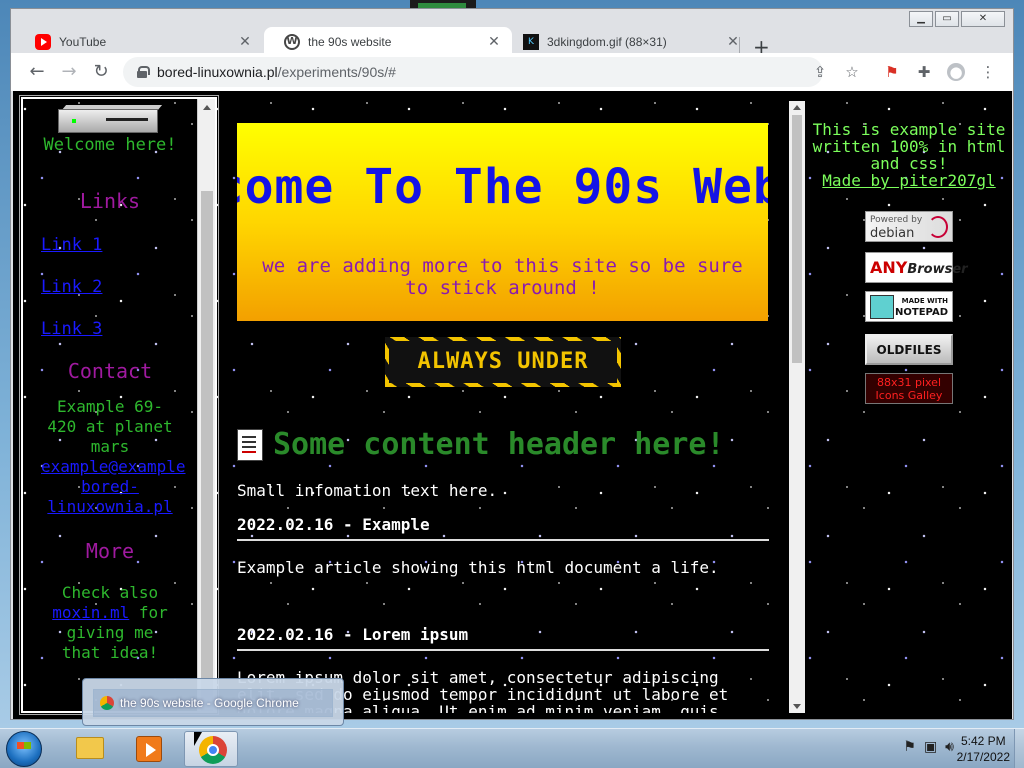 The width and height of the screenshot is (1024, 768). What do you see at coordinates (924, 72) in the screenshot?
I see `extensions-puzzle-icon: ✚` at bounding box center [924, 72].